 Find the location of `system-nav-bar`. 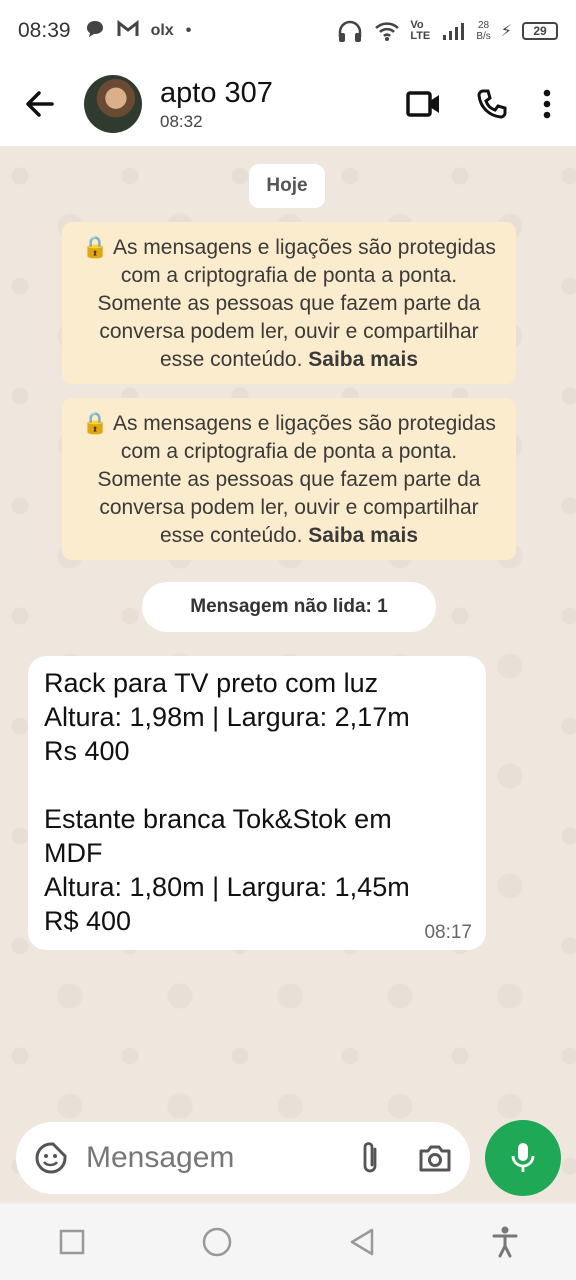

system-nav-bar is located at coordinates (288, 1242).